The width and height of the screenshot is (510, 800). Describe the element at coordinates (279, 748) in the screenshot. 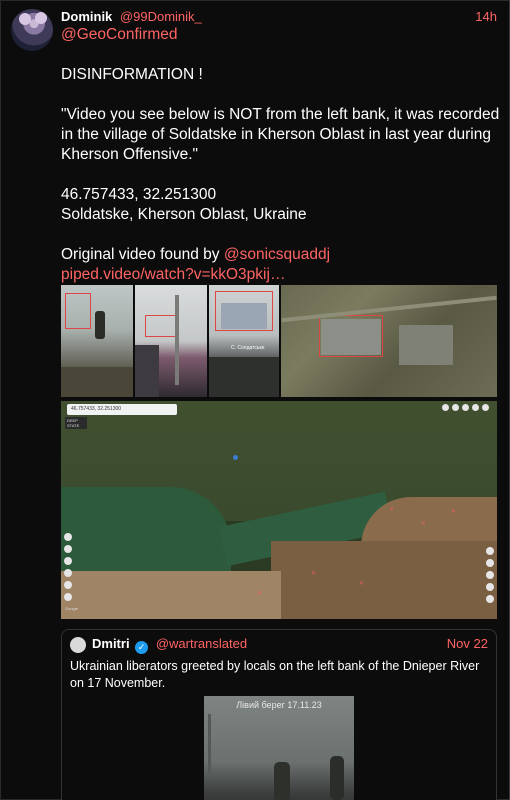

I see `quoted-video: Лівий берег 17.11.23` at that location.